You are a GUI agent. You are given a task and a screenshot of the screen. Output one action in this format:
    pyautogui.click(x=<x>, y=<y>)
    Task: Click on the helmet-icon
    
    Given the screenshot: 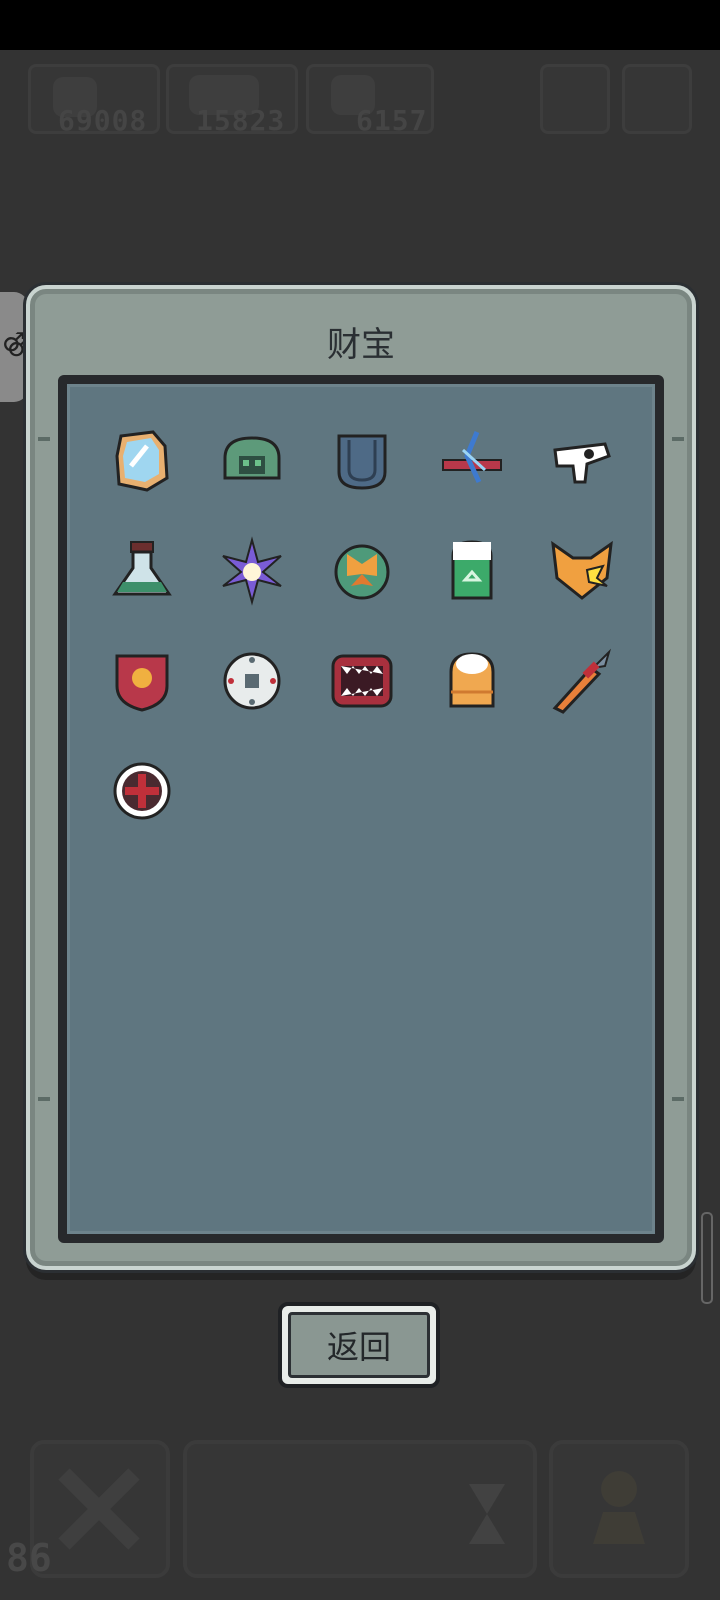 What is the action you would take?
    pyautogui.click(x=252, y=458)
    